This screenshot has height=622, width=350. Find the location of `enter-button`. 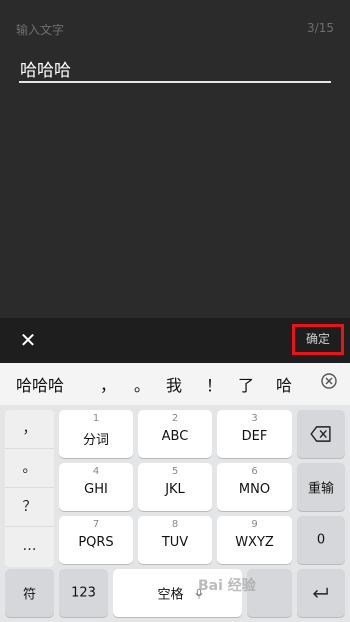

enter-button is located at coordinates (321, 593).